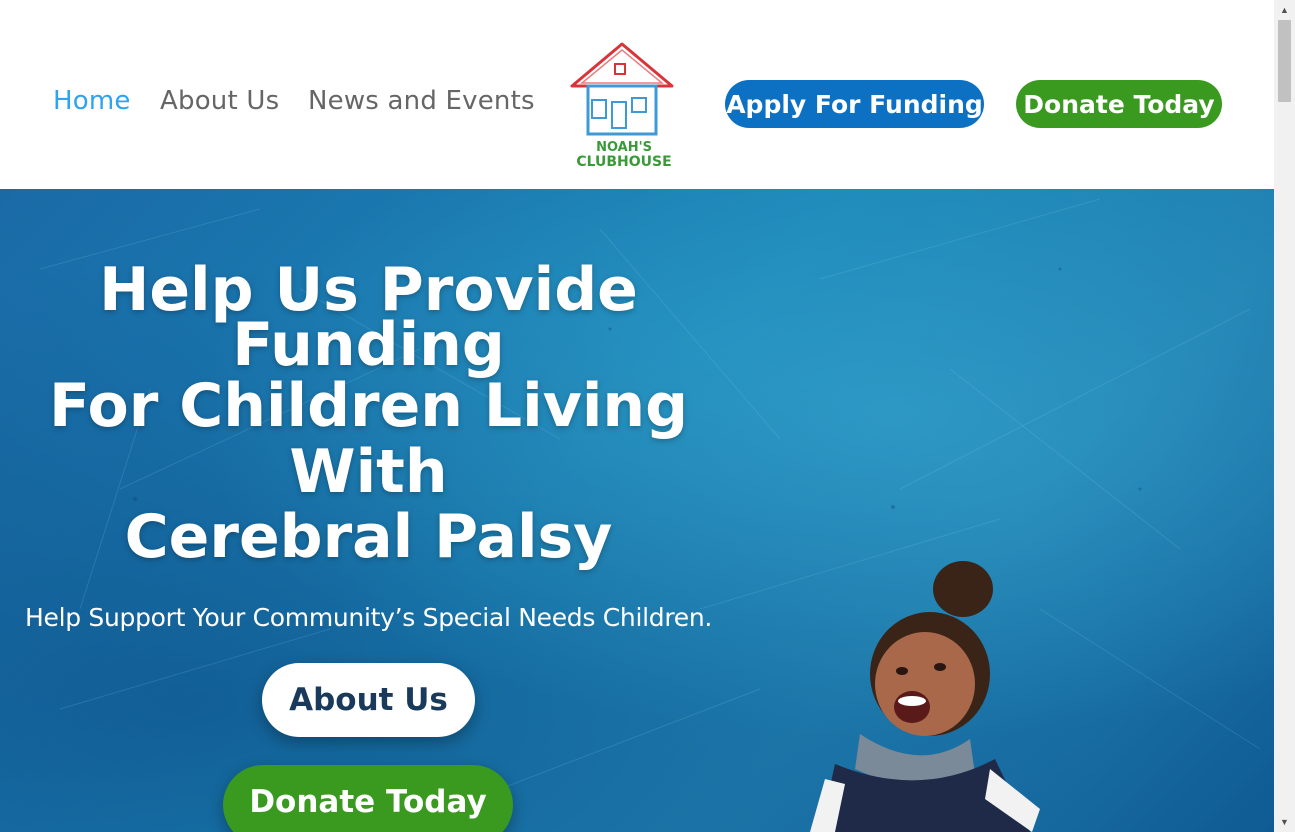 The image size is (1295, 832). I want to click on vertical-scrollbar: ▲ ▼, so click(1284, 416).